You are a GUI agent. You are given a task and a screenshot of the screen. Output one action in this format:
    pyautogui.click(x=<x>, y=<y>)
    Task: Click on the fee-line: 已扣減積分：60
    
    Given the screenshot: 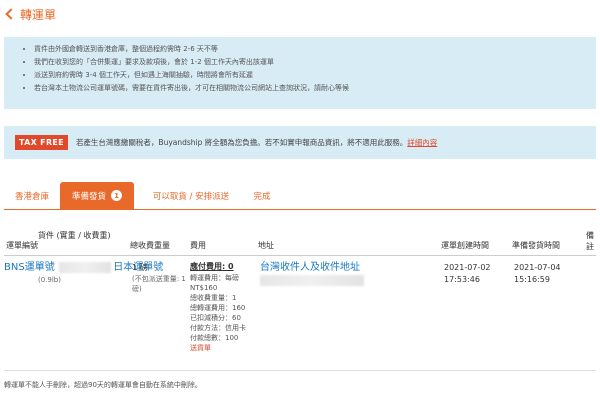 What is the action you would take?
    pyautogui.click(x=215, y=318)
    